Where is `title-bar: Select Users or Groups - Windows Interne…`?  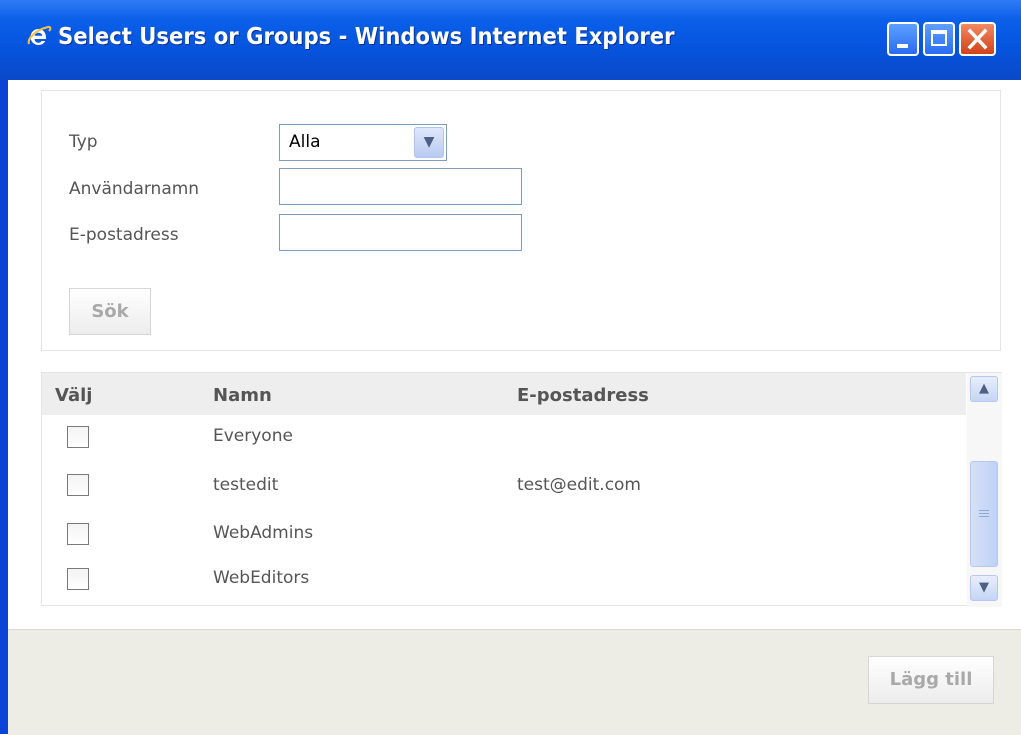
title-bar: Select Users or Groups - Windows Interne… is located at coordinates (510, 40).